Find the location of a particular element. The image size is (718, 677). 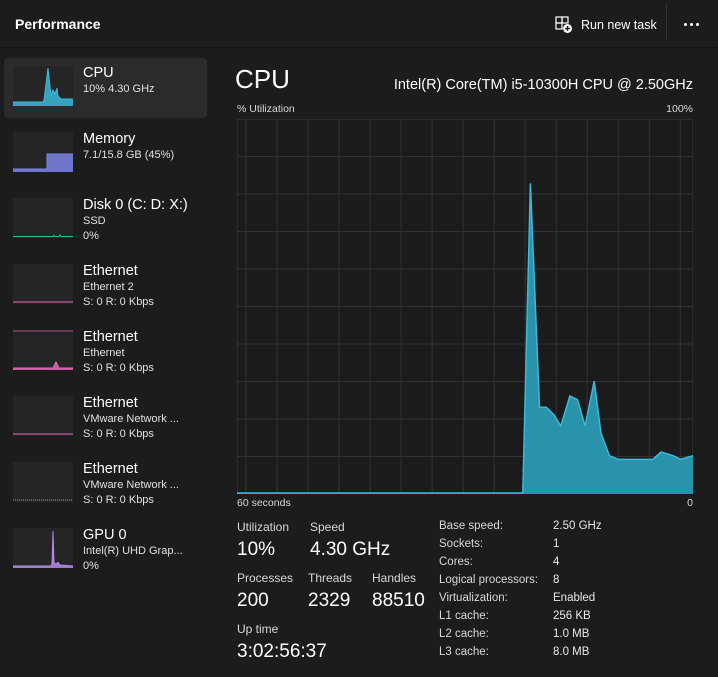

threads-label: Threads is located at coordinates (330, 578).